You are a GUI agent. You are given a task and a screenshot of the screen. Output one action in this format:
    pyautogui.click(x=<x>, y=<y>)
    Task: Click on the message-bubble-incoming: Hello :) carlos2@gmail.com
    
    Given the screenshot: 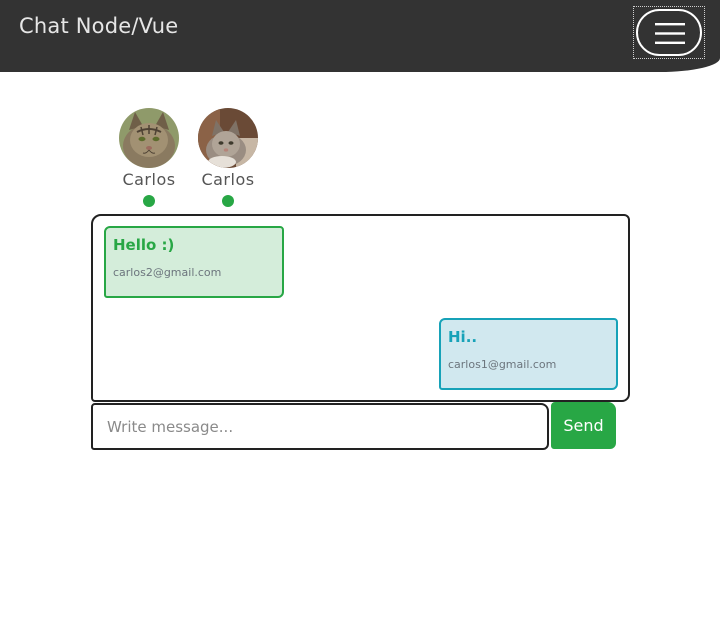 What is the action you would take?
    pyautogui.click(x=194, y=262)
    